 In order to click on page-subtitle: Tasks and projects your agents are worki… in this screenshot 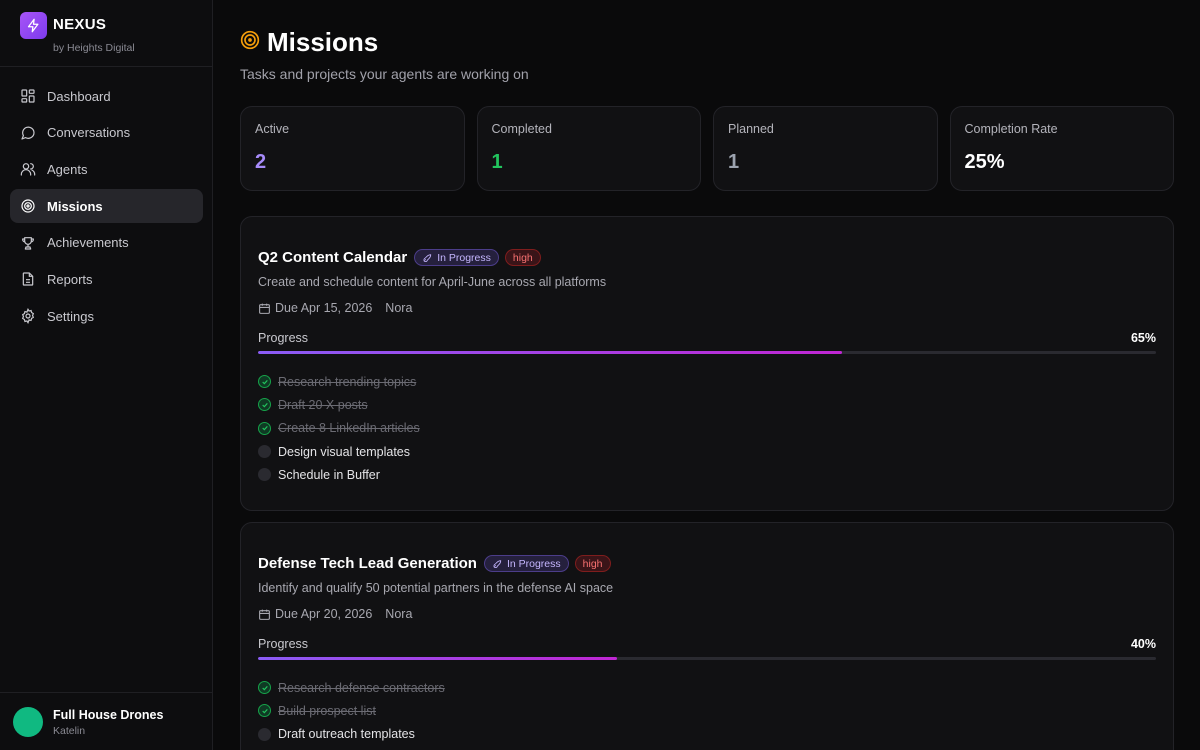, I will do `click(384, 74)`.